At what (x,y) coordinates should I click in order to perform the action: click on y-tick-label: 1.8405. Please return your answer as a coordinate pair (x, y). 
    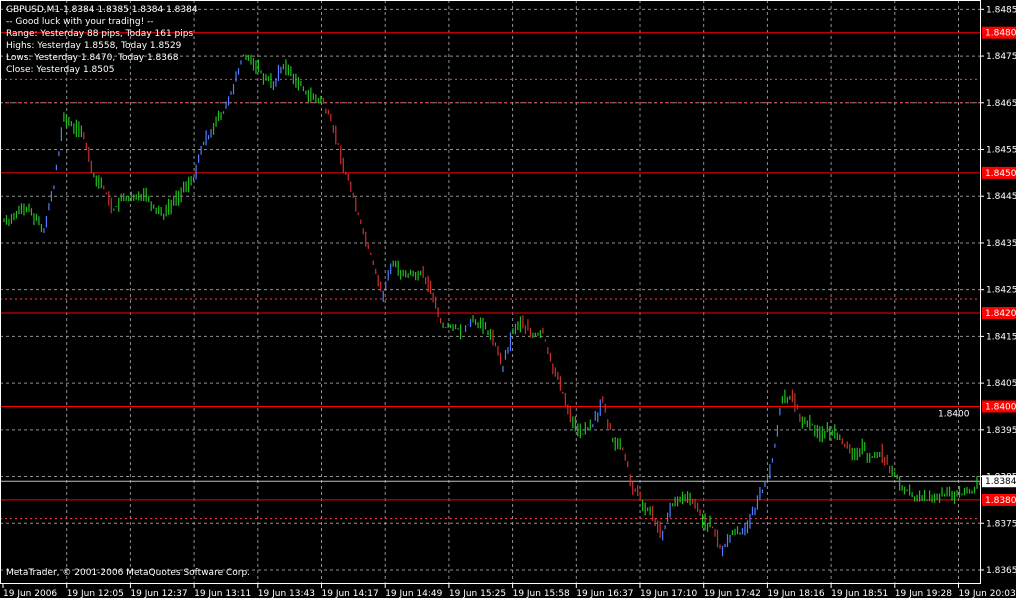
    Looking at the image, I should click on (1001, 384).